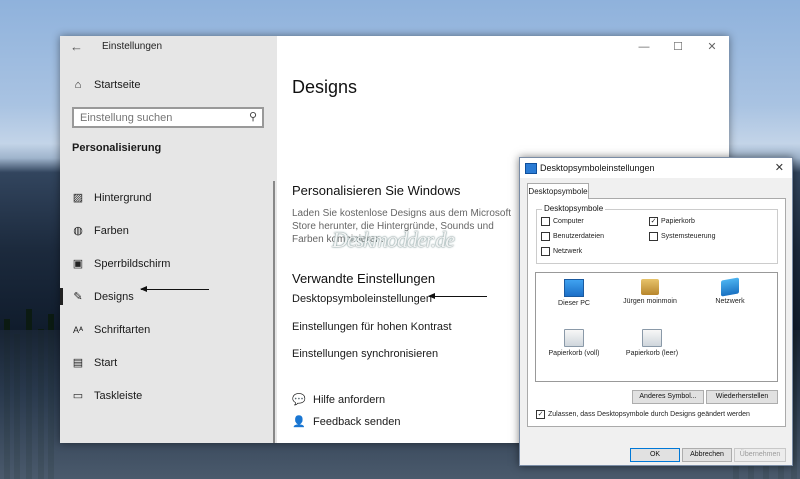 The height and width of the screenshot is (479, 800). What do you see at coordinates (362, 299) in the screenshot?
I see `link-desktop-icon-settings: Desktopsymboleinstellungen` at bounding box center [362, 299].